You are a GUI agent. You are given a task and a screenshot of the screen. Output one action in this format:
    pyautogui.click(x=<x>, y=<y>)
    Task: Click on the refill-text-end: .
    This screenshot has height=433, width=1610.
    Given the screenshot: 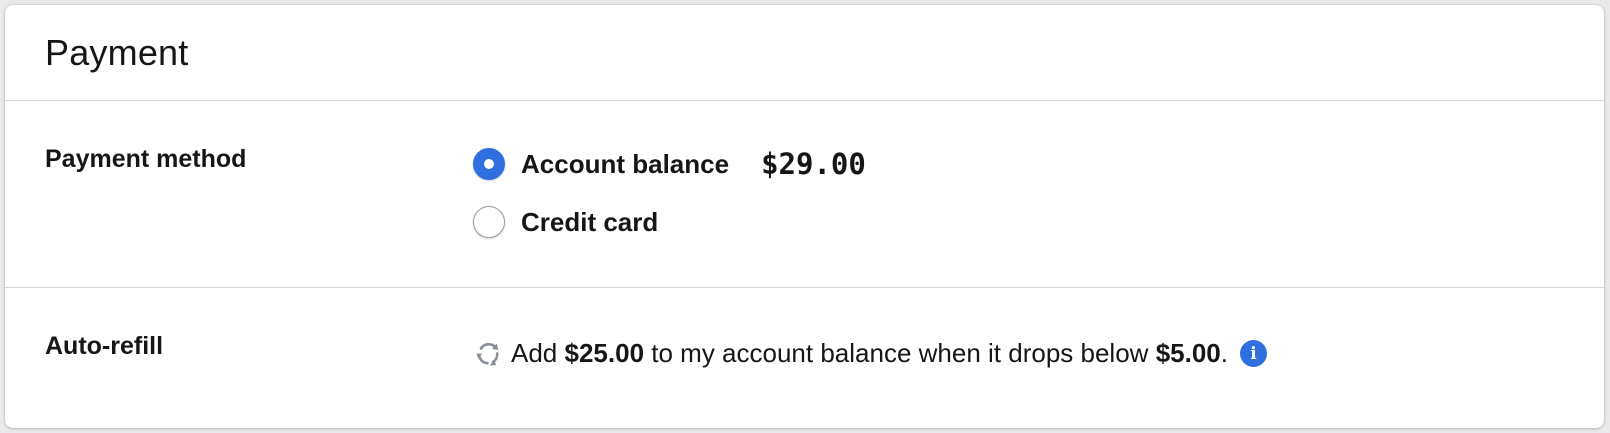 What is the action you would take?
    pyautogui.click(x=1224, y=353)
    